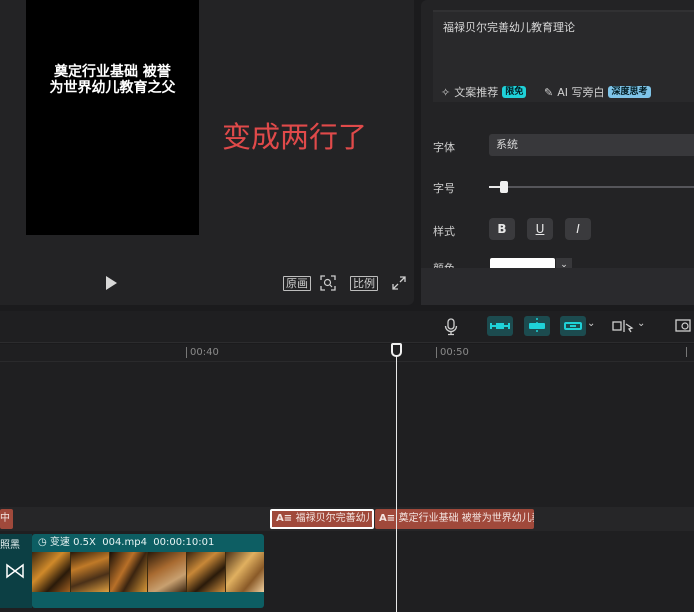  I want to click on annotation-text: 变成两行了, so click(295, 137).